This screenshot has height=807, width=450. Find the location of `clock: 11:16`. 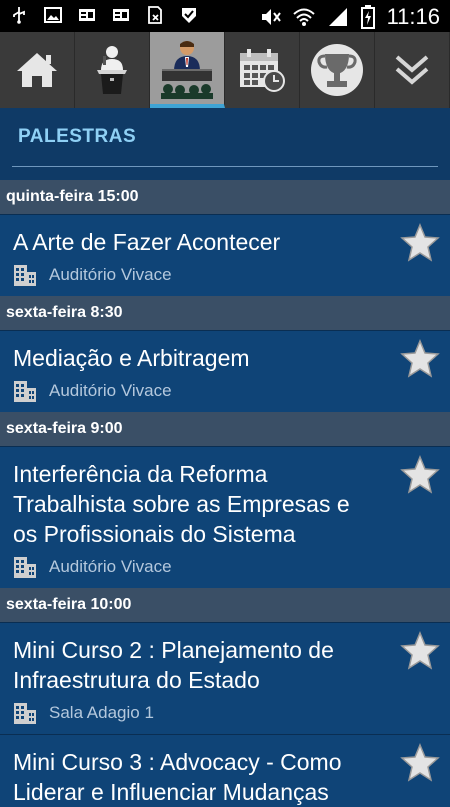

clock: 11:16 is located at coordinates (413, 16).